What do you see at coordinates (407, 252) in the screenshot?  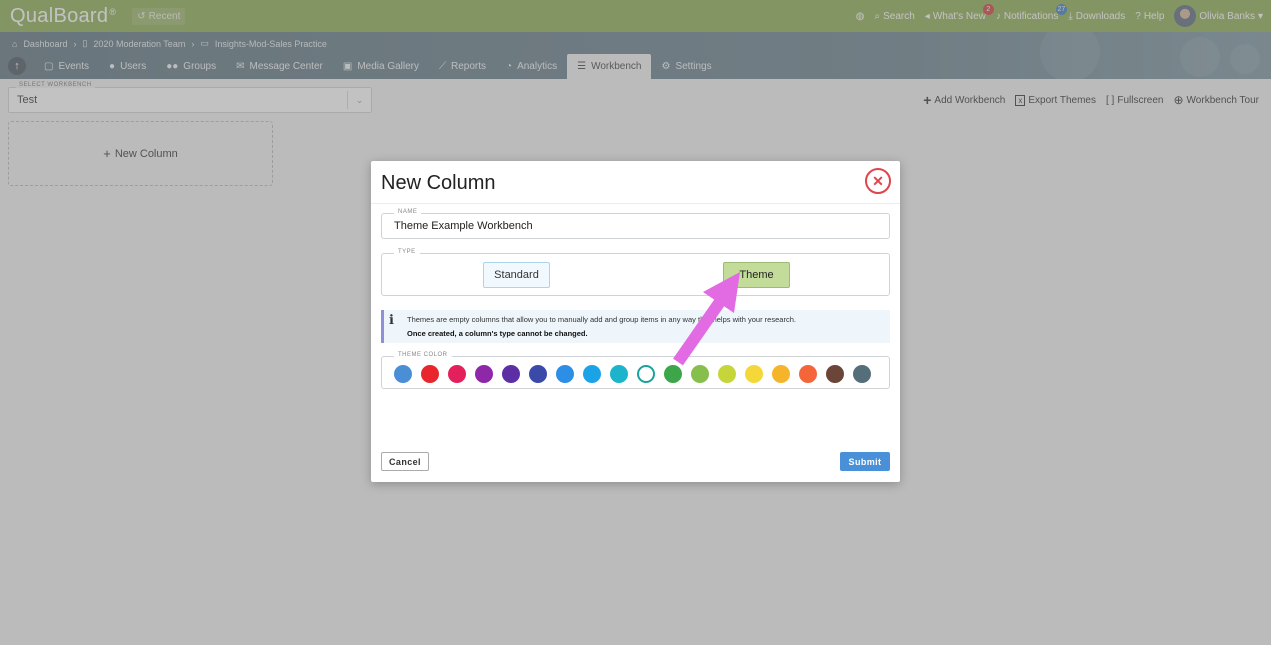 I see `type-field-label: TYPE` at bounding box center [407, 252].